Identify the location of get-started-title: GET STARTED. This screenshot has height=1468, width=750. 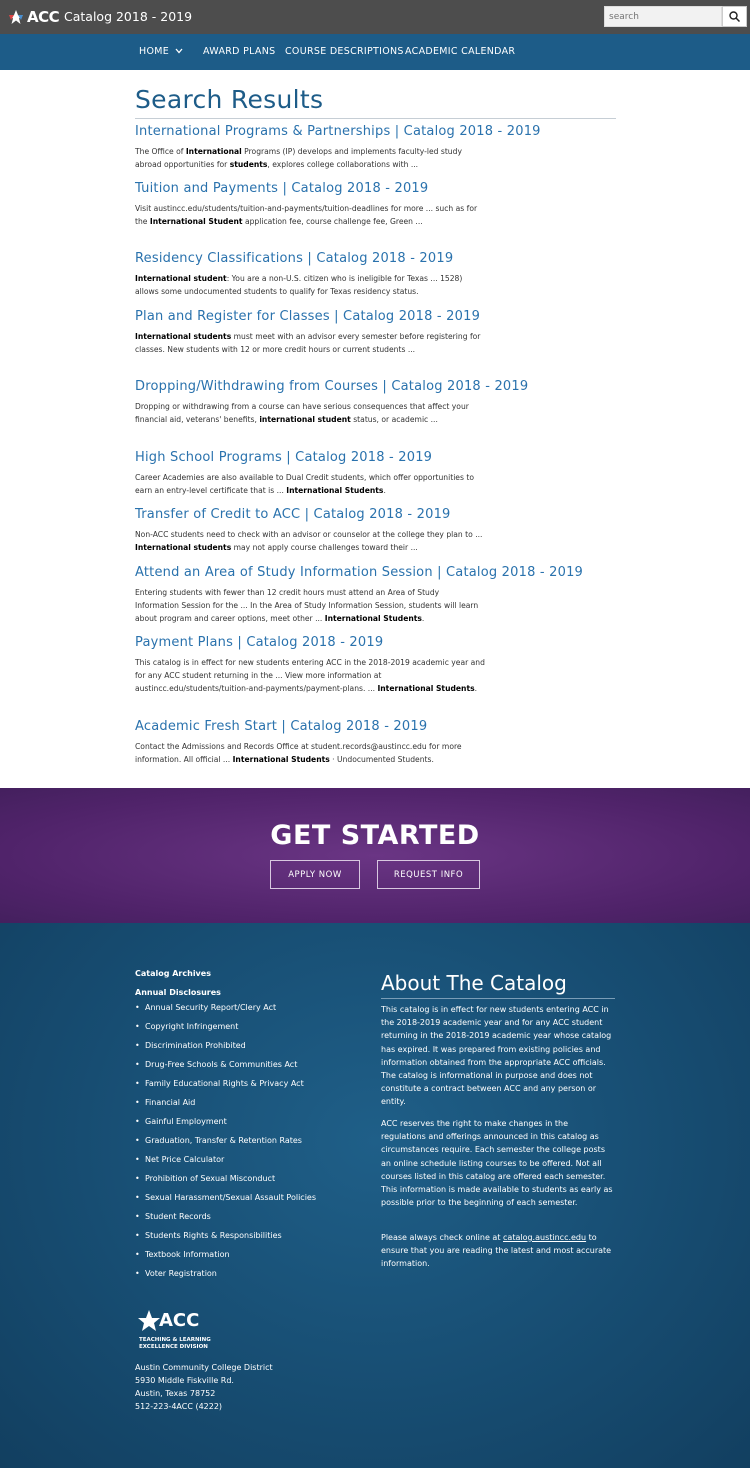
(375, 835).